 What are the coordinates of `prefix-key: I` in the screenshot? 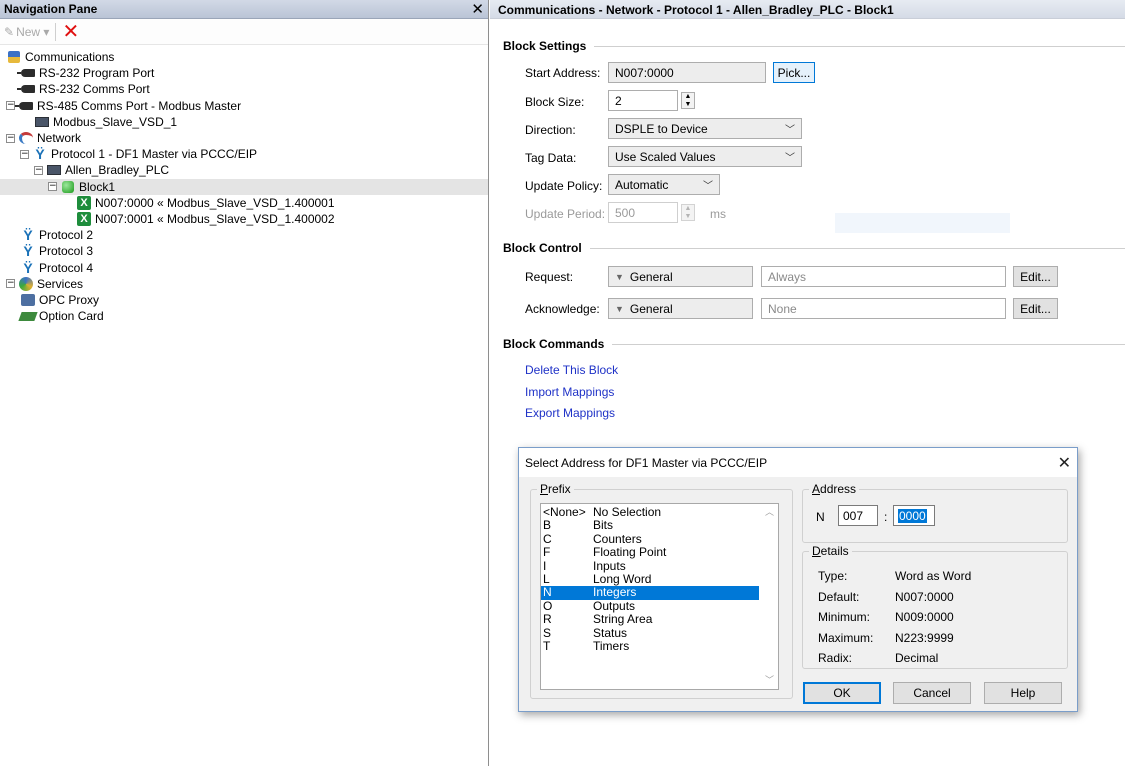 It's located at (545, 565).